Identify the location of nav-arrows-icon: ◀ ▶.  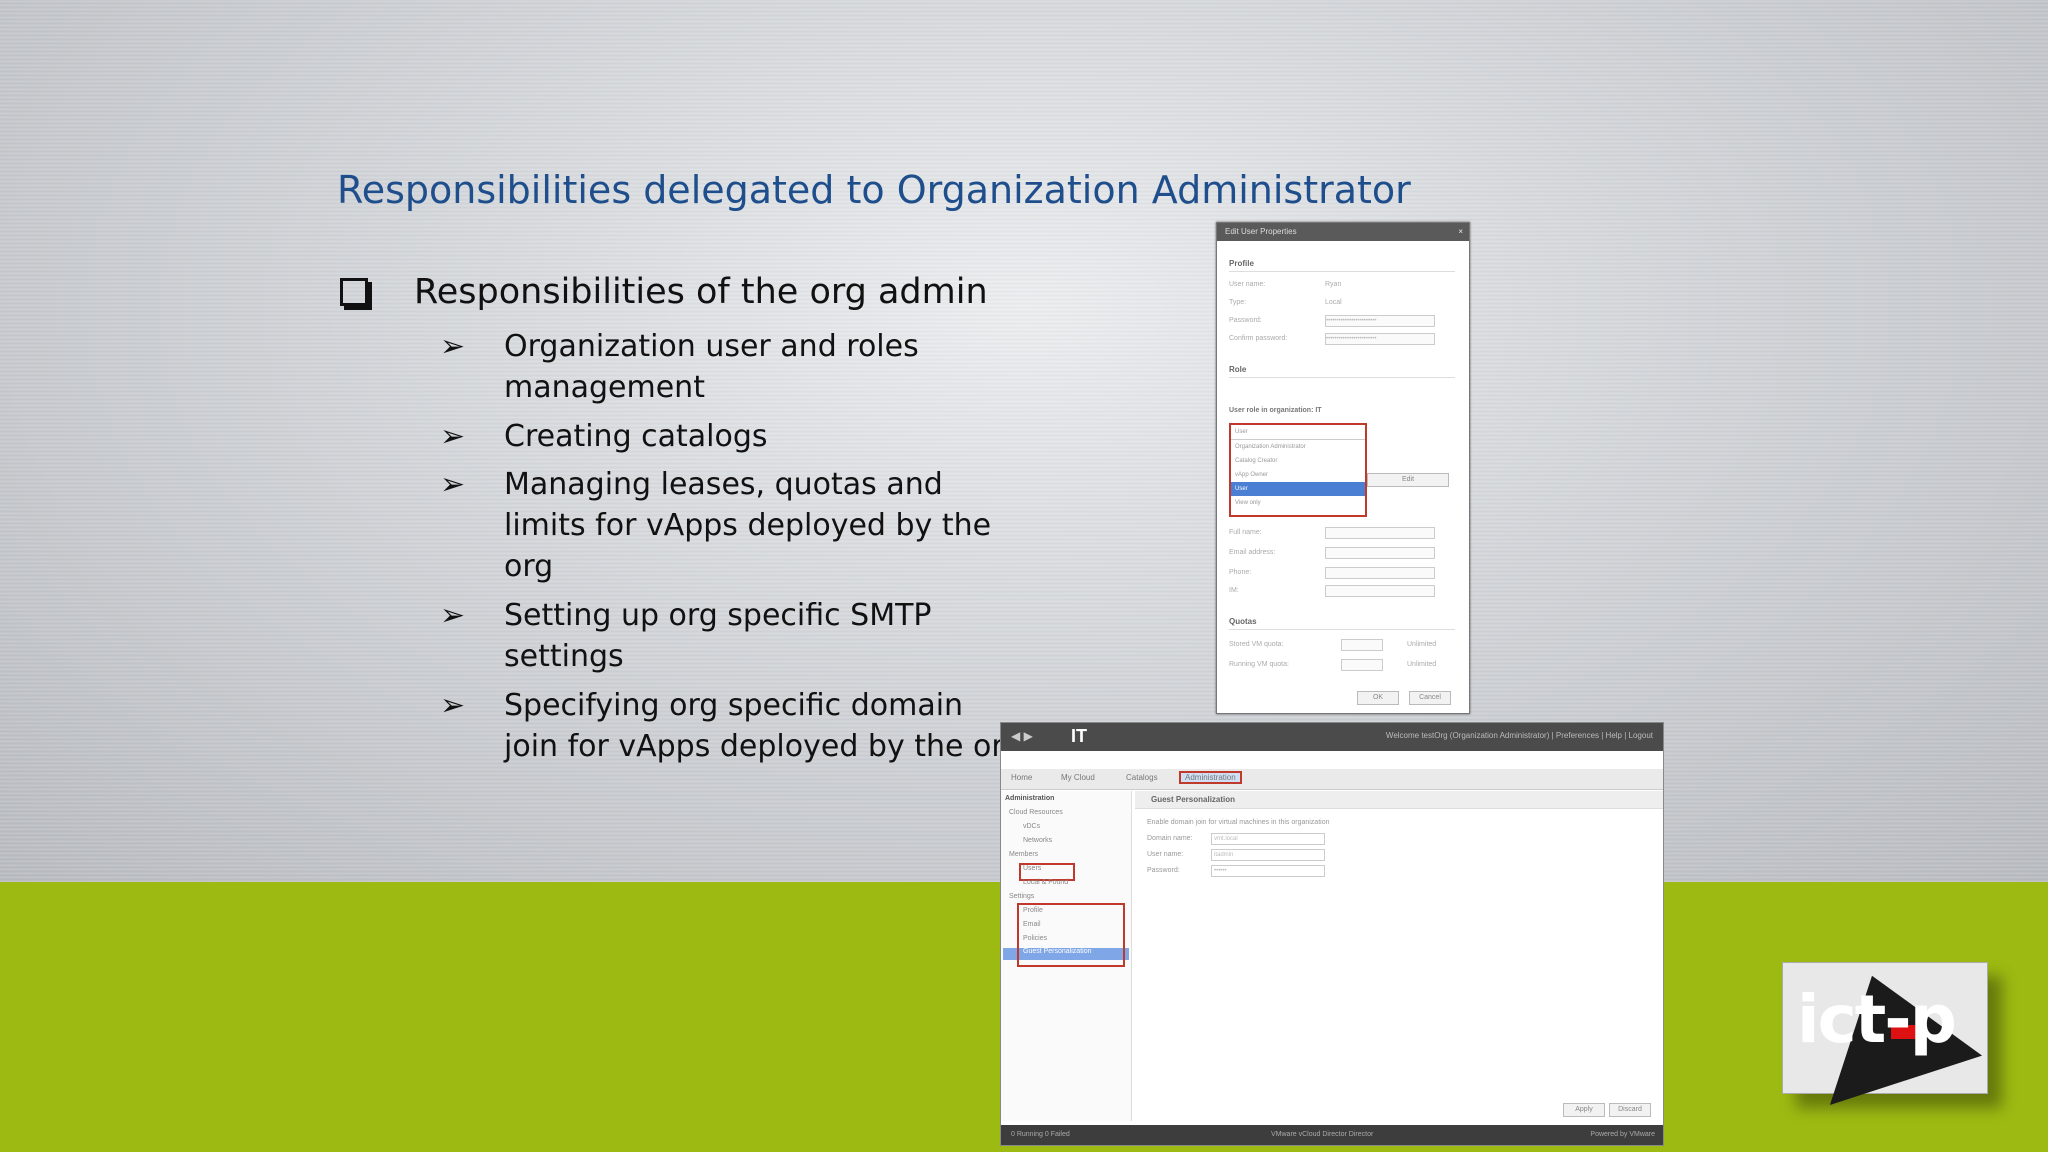
(1022, 736).